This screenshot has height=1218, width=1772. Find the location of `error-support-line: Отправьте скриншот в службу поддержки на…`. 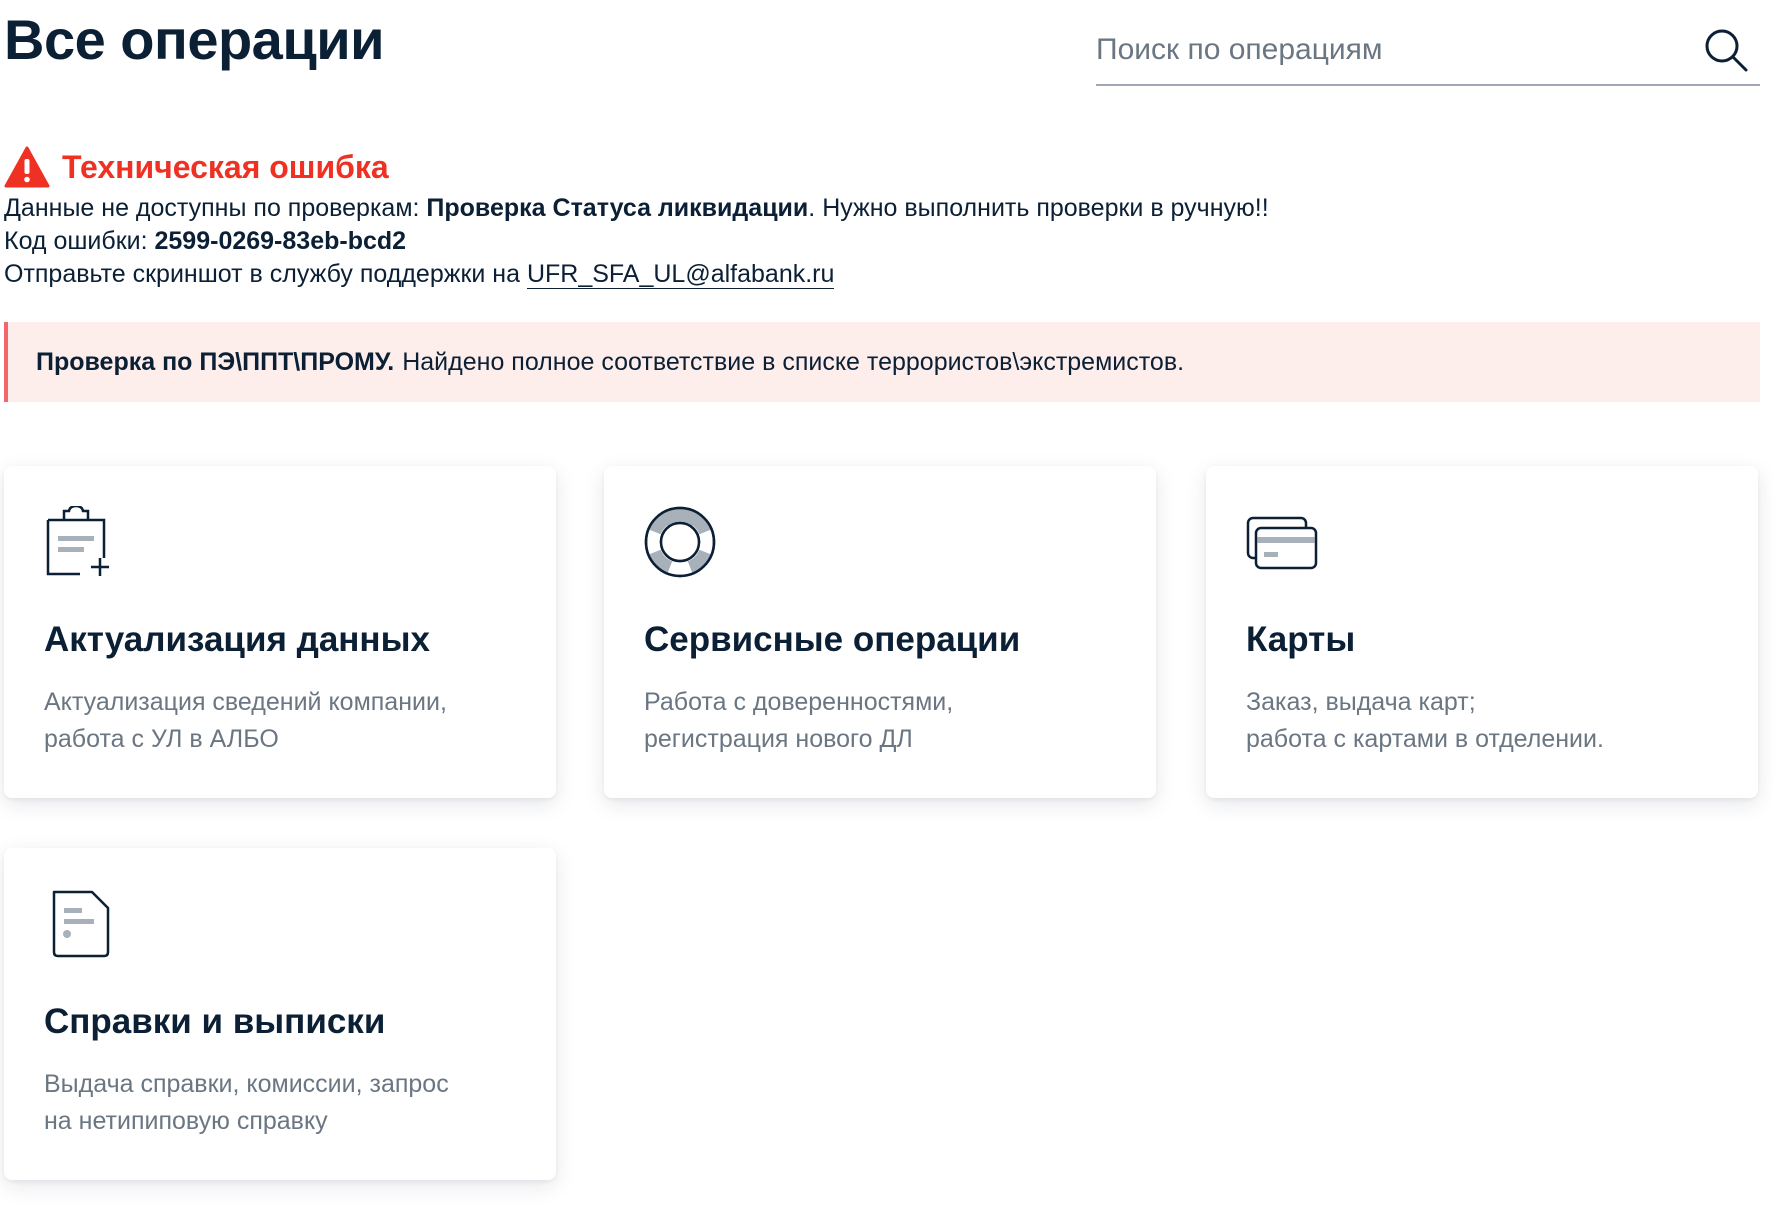

error-support-line: Отправьте скриншот в службу поддержки на… is located at coordinates (804, 274).